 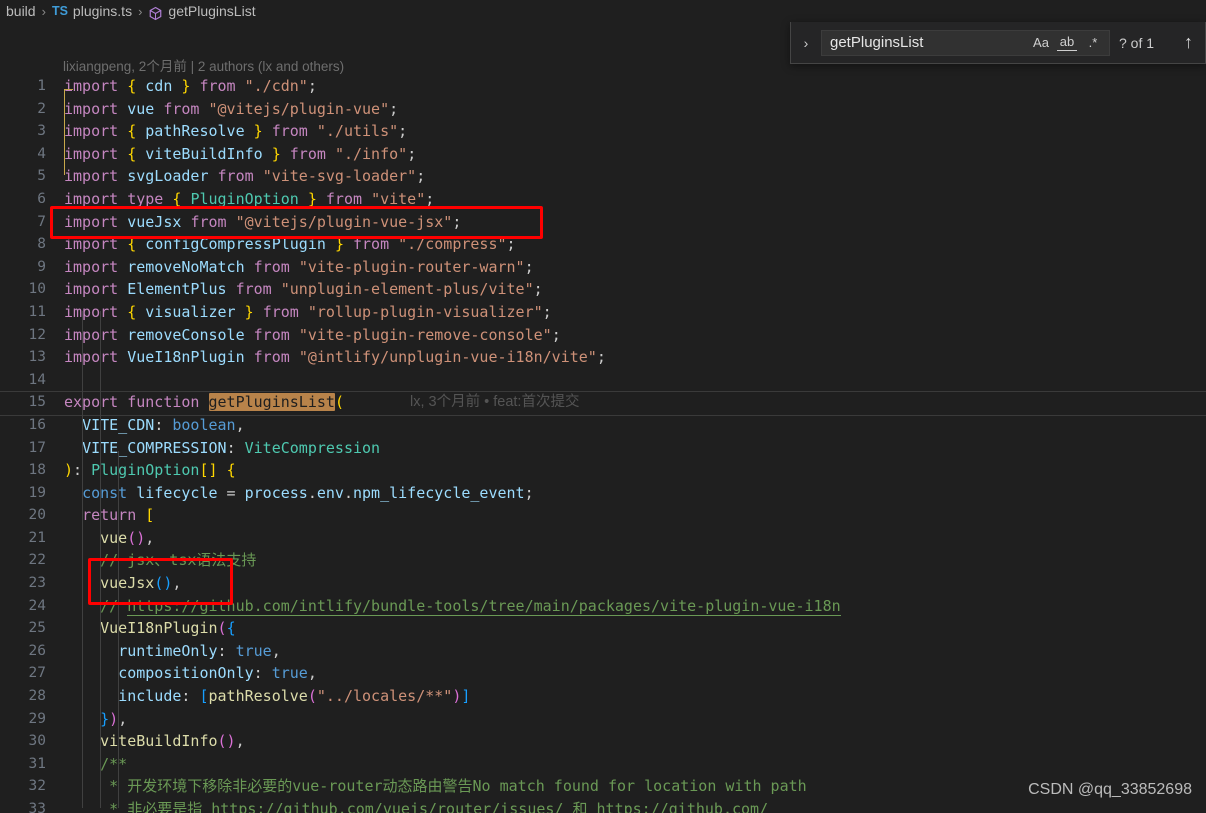 What do you see at coordinates (603, 515) in the screenshot?
I see `code-line: 20 return [` at bounding box center [603, 515].